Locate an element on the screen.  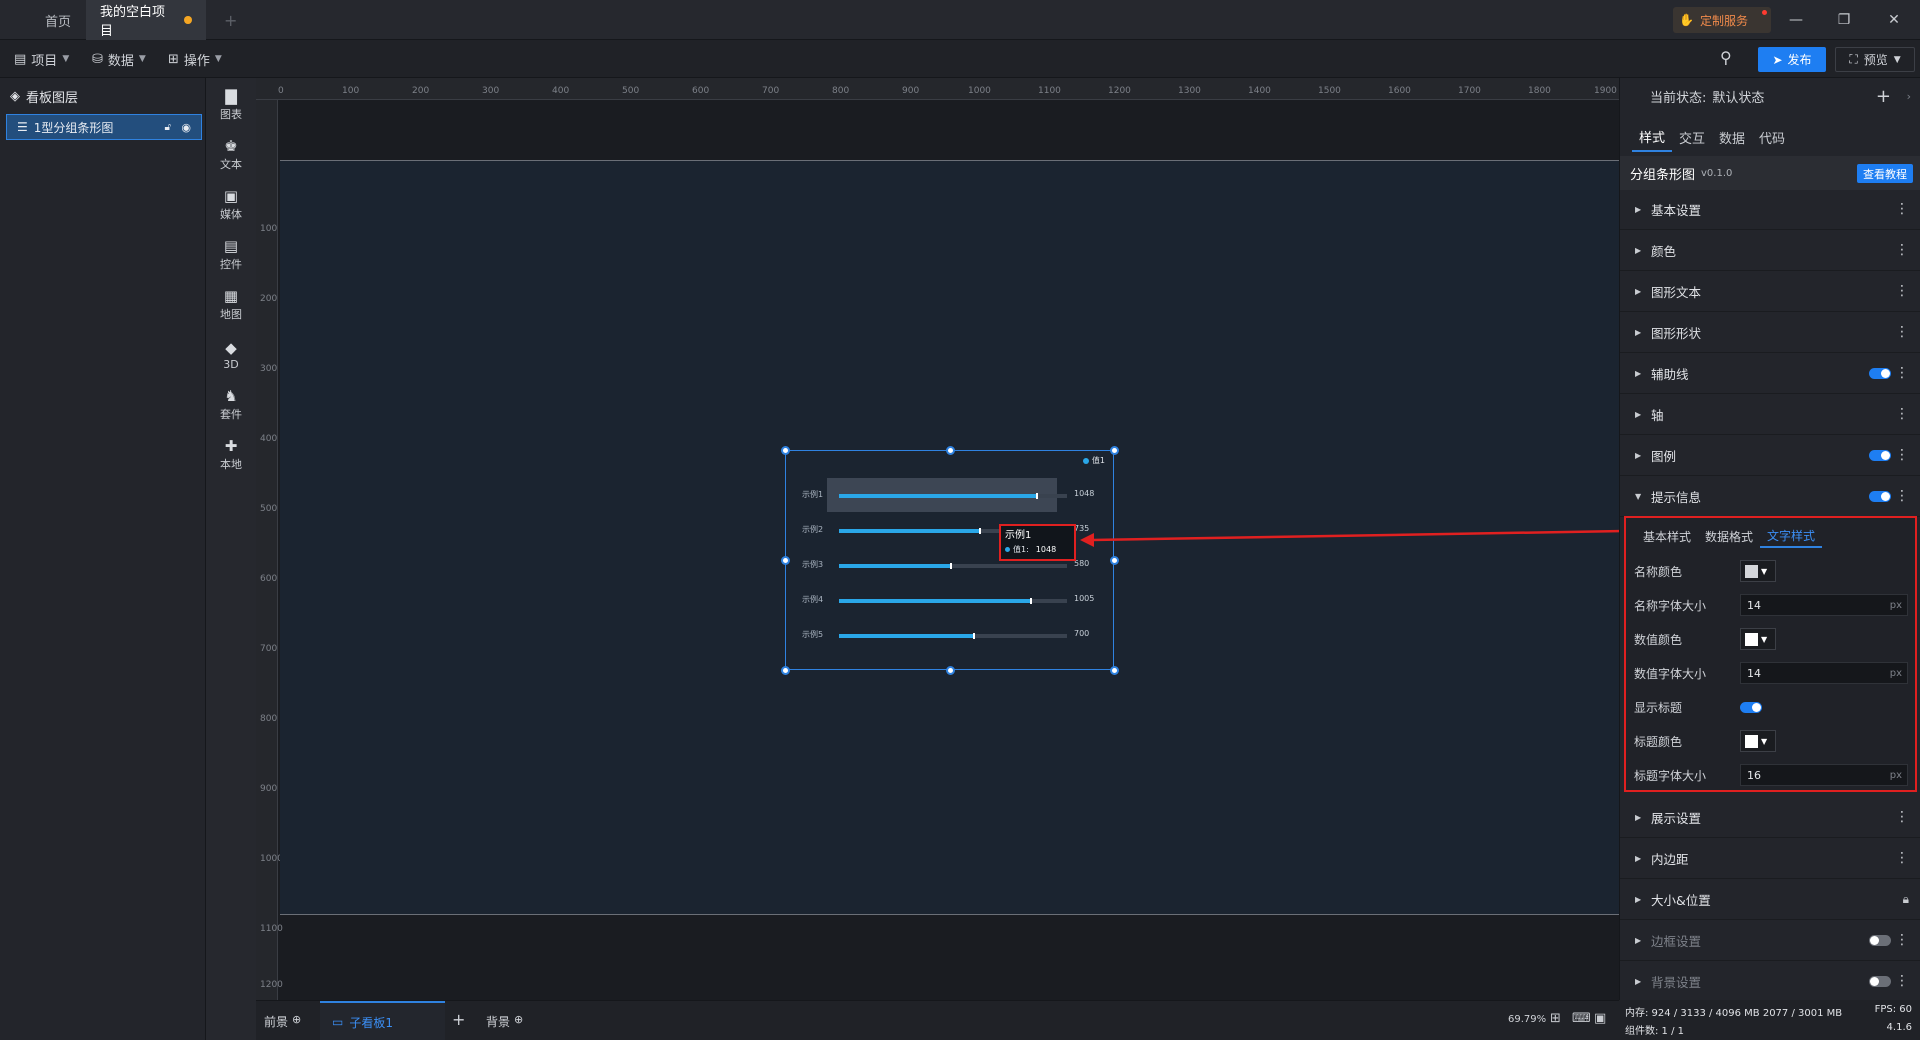
border-toggle is located at coordinates (1880, 940).